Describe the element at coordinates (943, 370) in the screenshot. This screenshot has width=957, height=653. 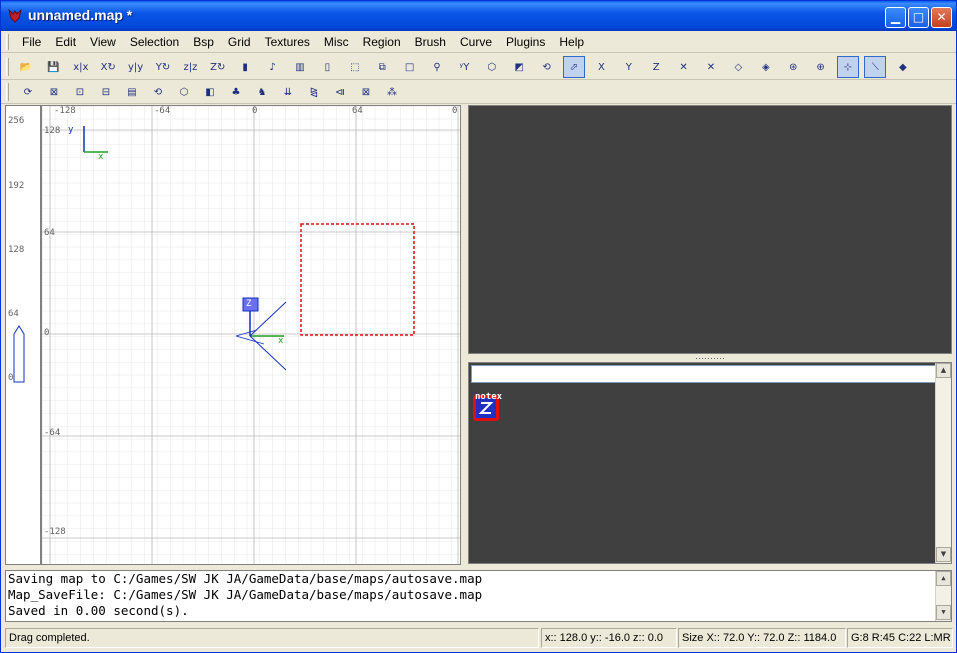
I see `scroll-up-button: ▲` at that location.